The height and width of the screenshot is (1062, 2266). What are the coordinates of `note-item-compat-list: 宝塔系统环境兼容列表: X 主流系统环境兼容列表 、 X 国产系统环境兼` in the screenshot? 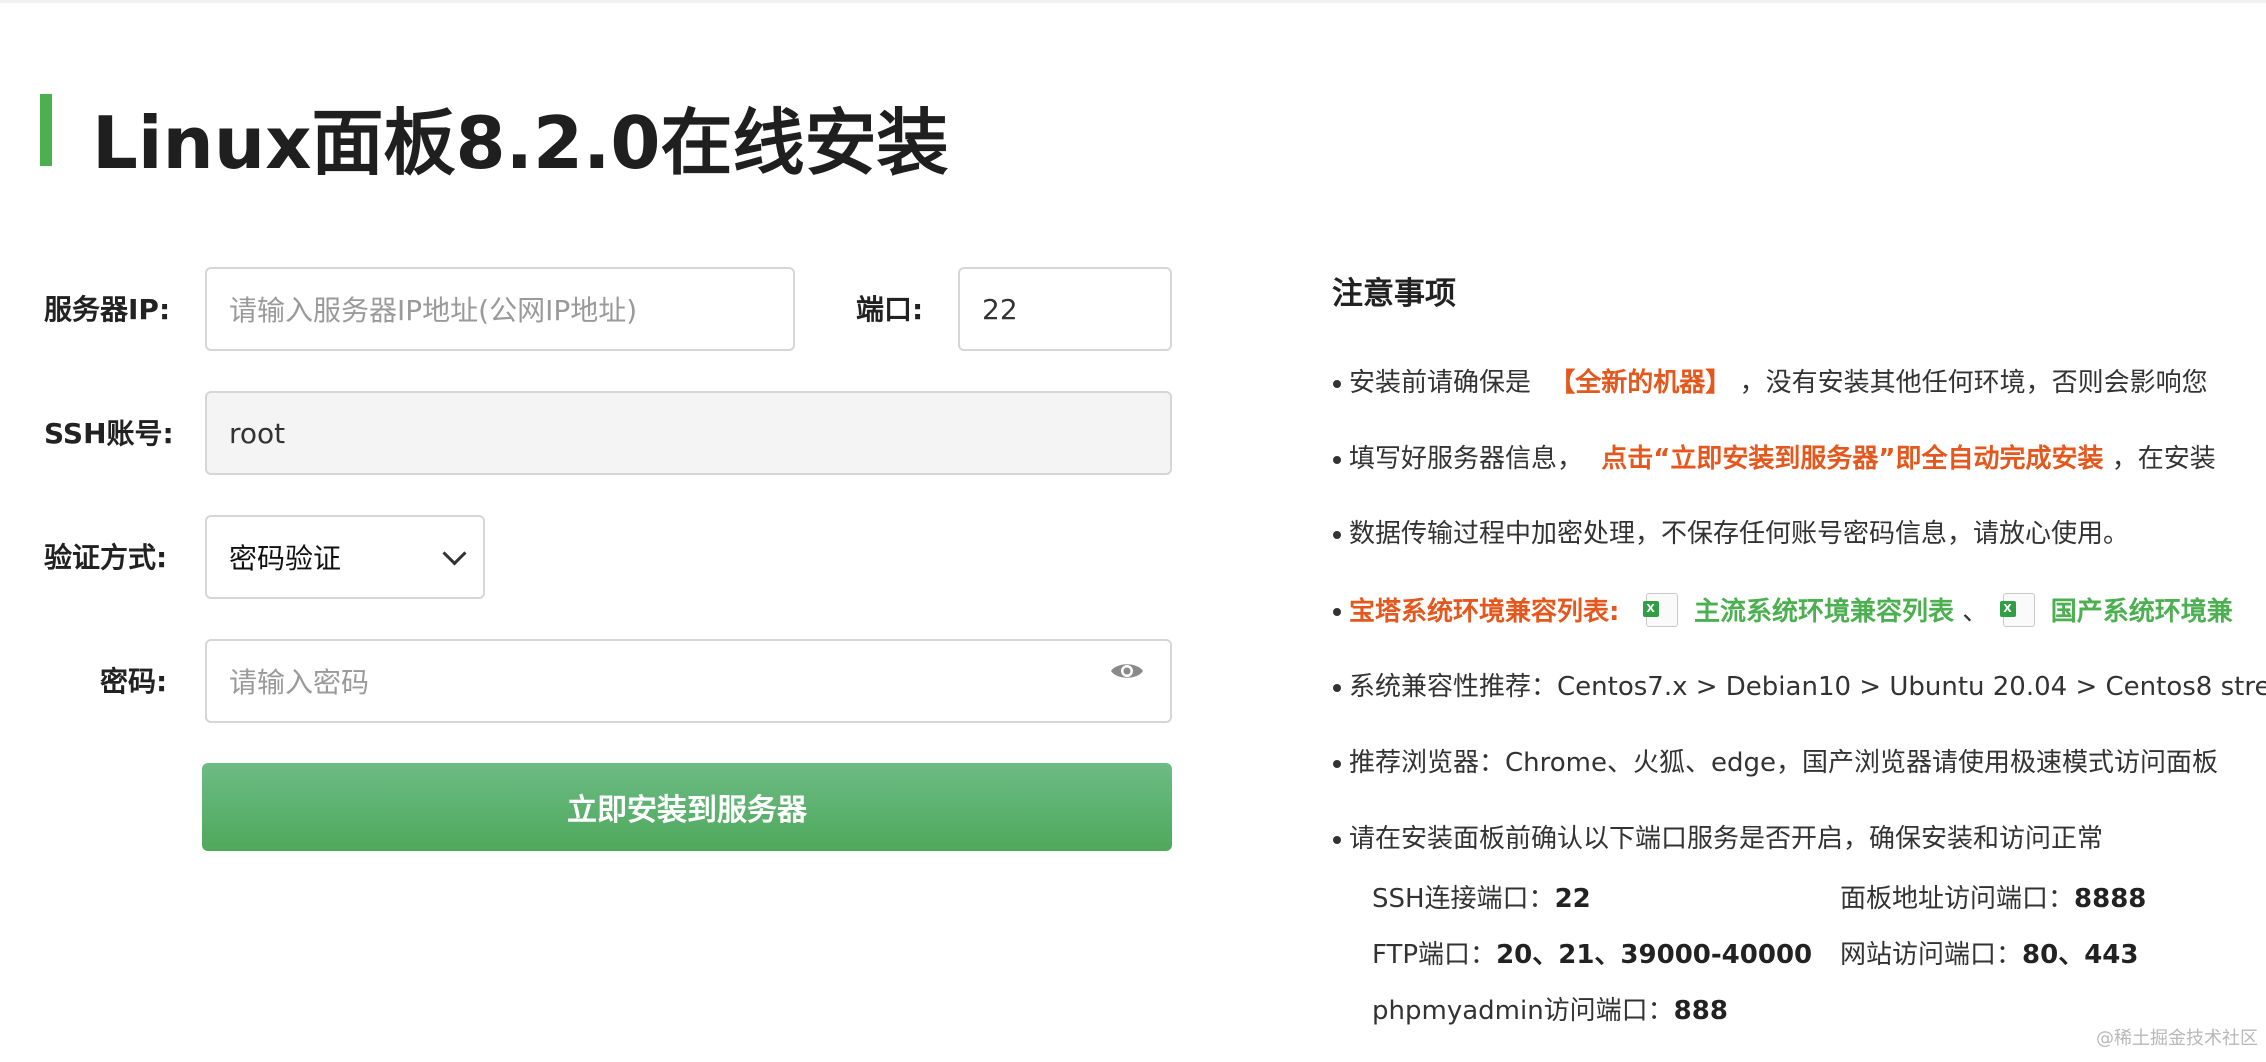 It's located at (1783, 611).